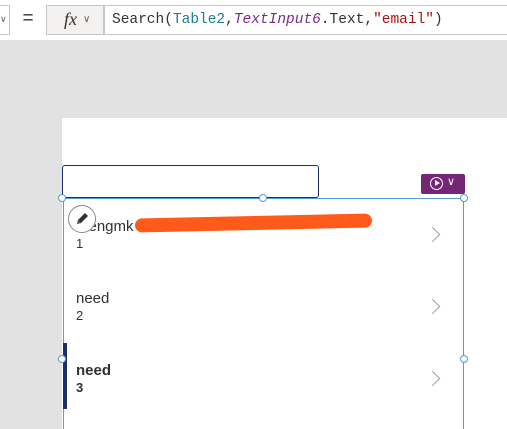  I want to click on list-item: need 2, so click(263, 307).